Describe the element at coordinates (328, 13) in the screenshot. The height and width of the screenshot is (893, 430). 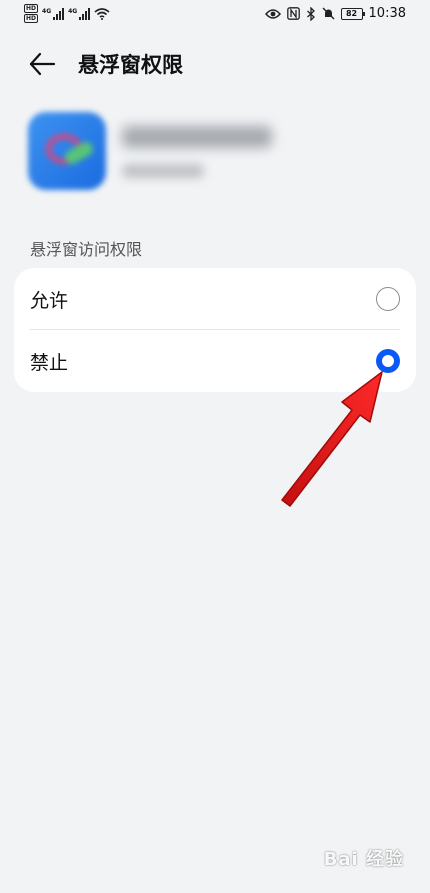
I see `mute-icon` at that location.